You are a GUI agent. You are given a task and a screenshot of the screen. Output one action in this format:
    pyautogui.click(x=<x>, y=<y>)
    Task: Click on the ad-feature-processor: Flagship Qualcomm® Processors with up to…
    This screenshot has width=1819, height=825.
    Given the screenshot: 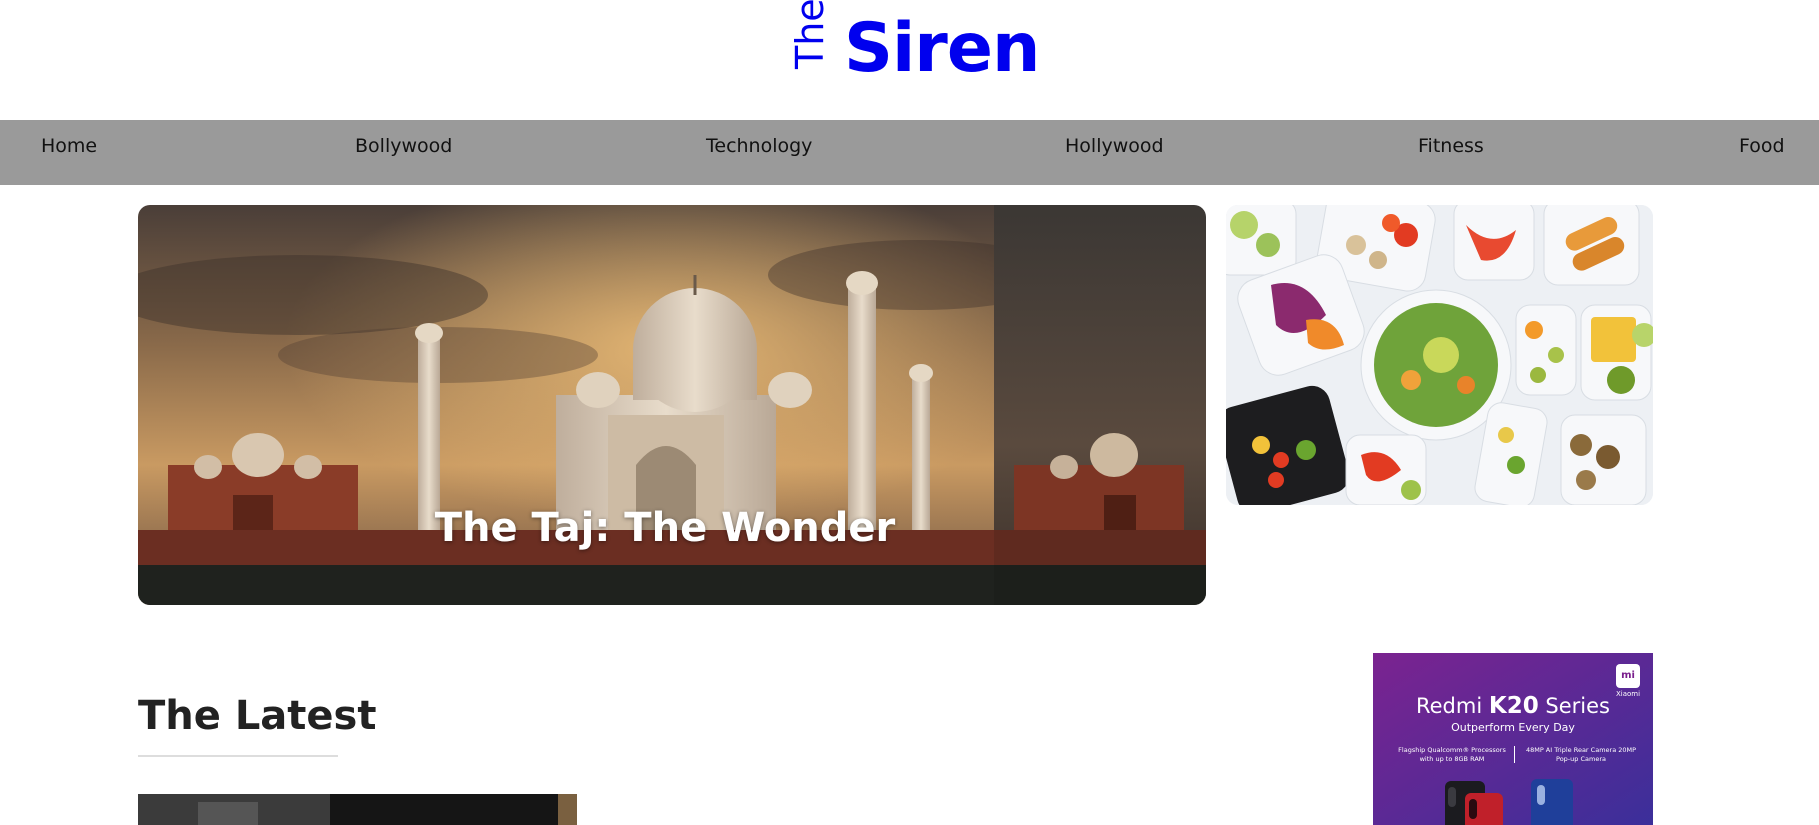 What is the action you would take?
    pyautogui.click(x=1452, y=754)
    